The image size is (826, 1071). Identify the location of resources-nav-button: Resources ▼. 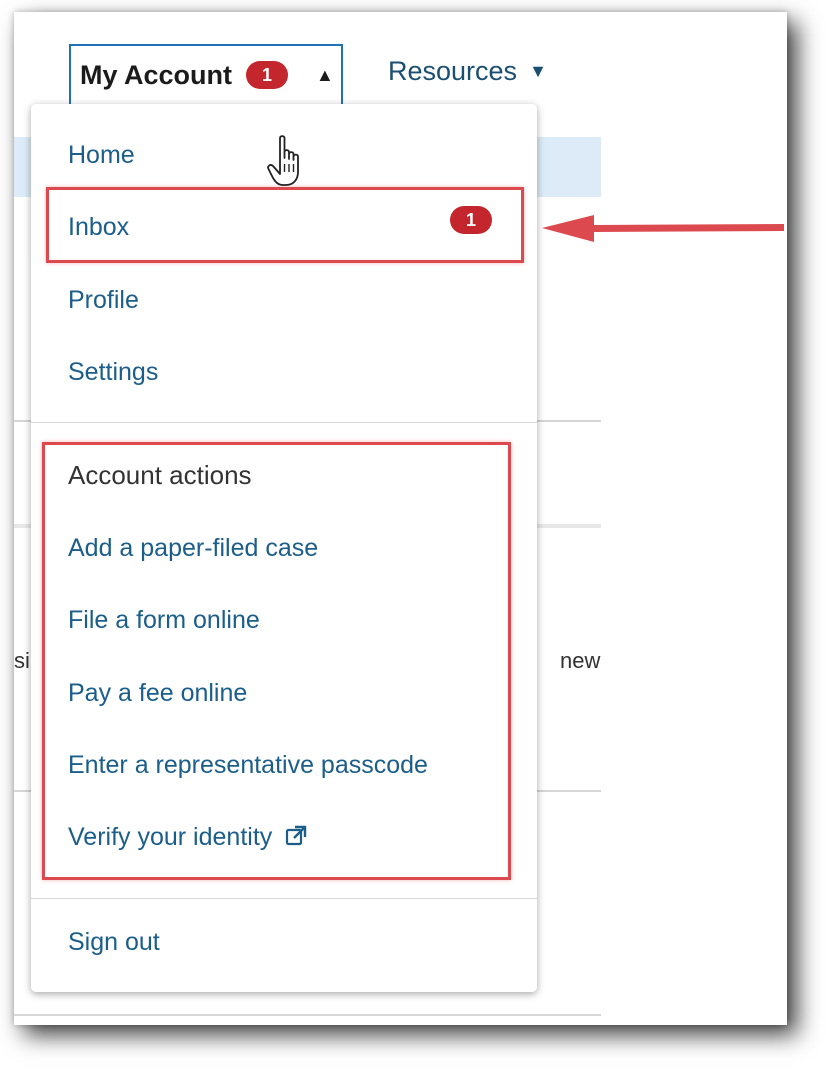
(467, 71).